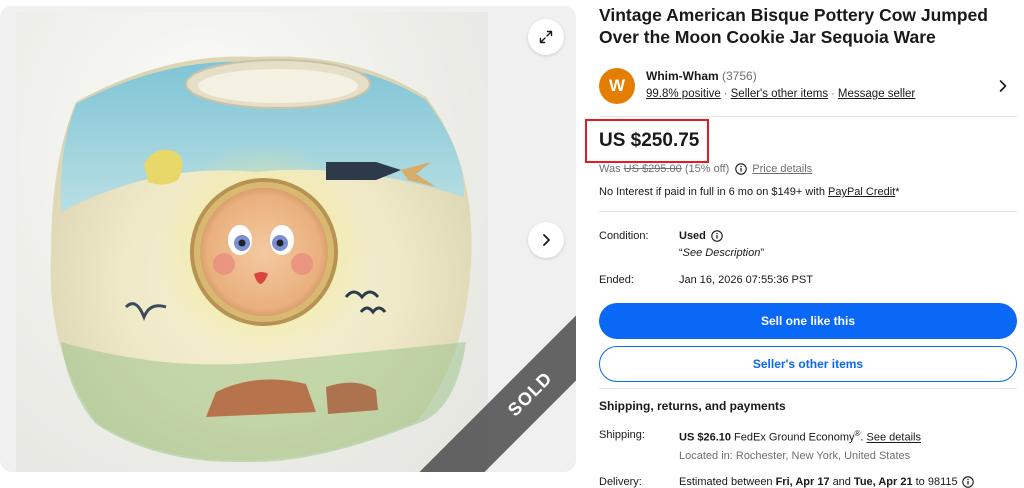  What do you see at coordinates (617, 86) in the screenshot?
I see `seller-avatar: W` at bounding box center [617, 86].